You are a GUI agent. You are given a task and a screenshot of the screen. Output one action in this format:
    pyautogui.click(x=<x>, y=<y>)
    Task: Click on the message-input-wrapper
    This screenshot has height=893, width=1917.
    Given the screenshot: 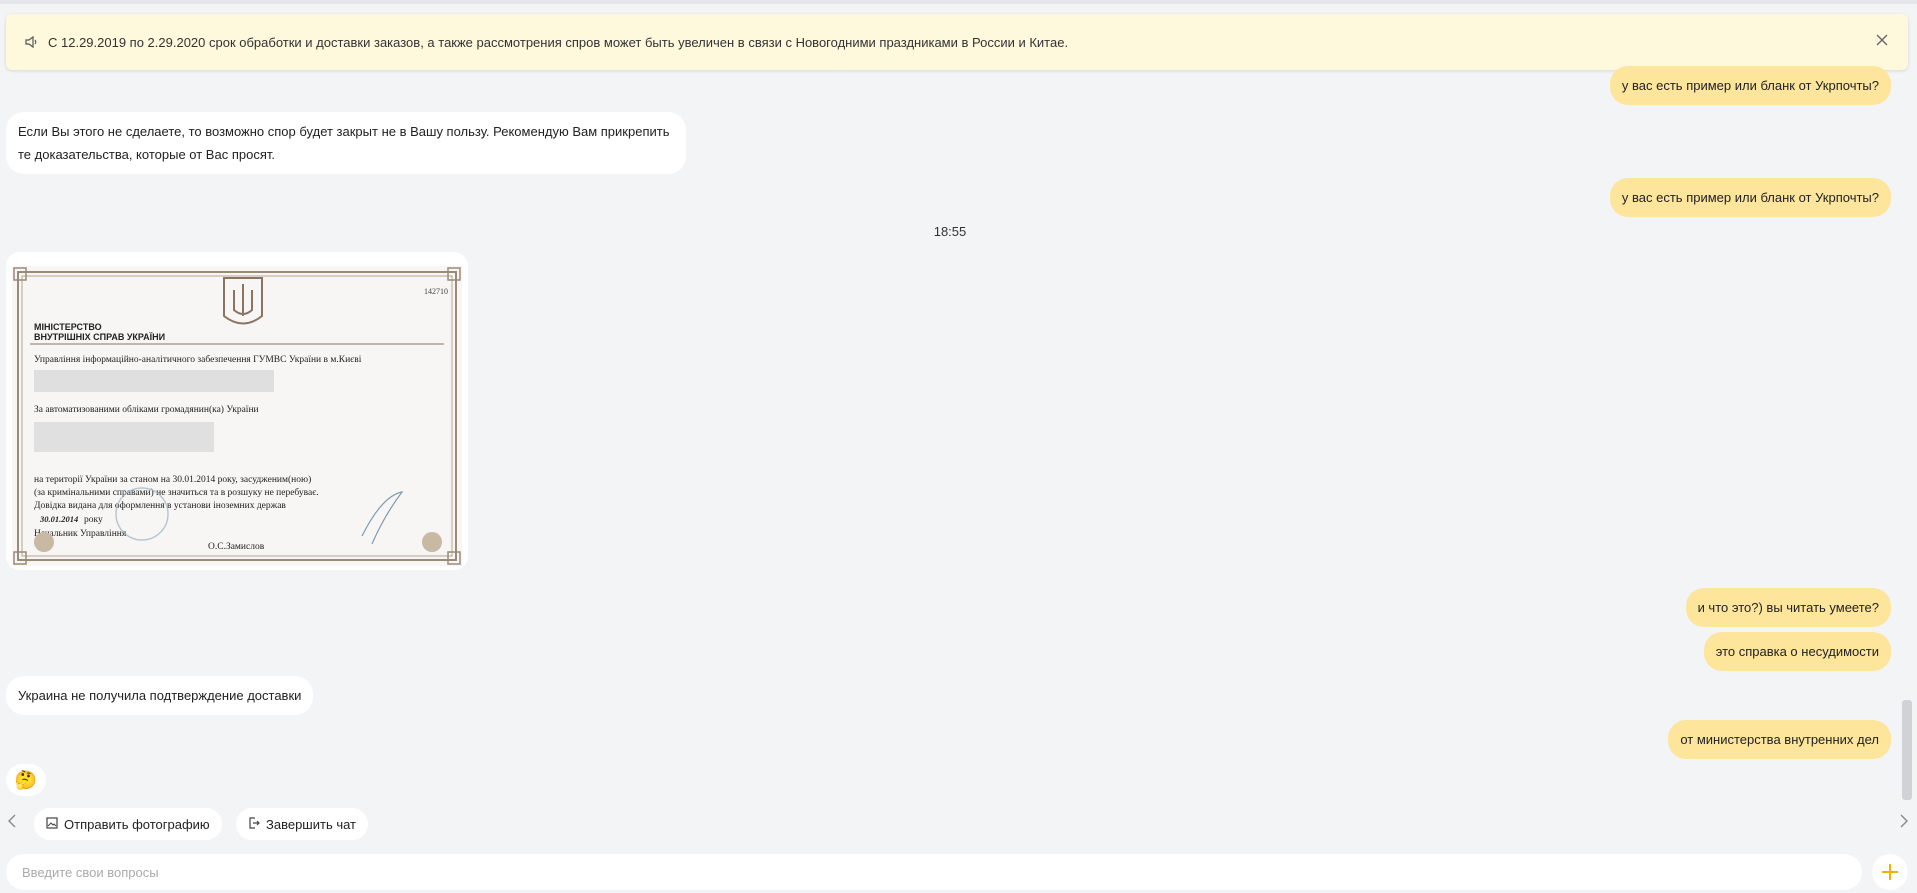 What is the action you would take?
    pyautogui.click(x=934, y=872)
    